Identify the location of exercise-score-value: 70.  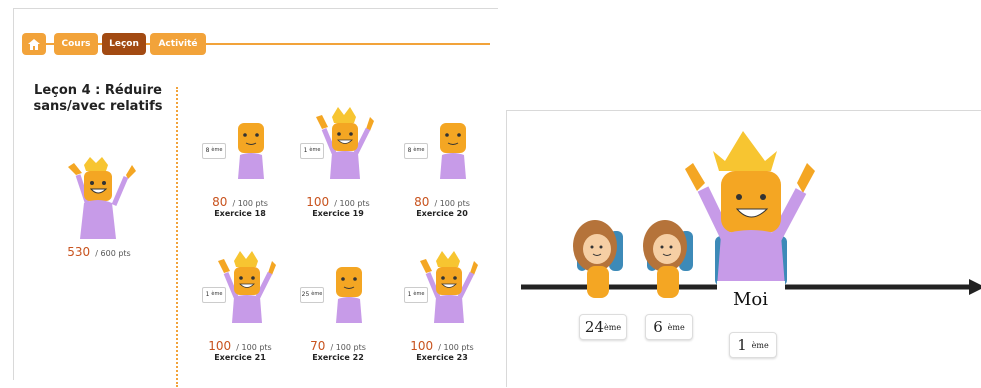
(318, 346).